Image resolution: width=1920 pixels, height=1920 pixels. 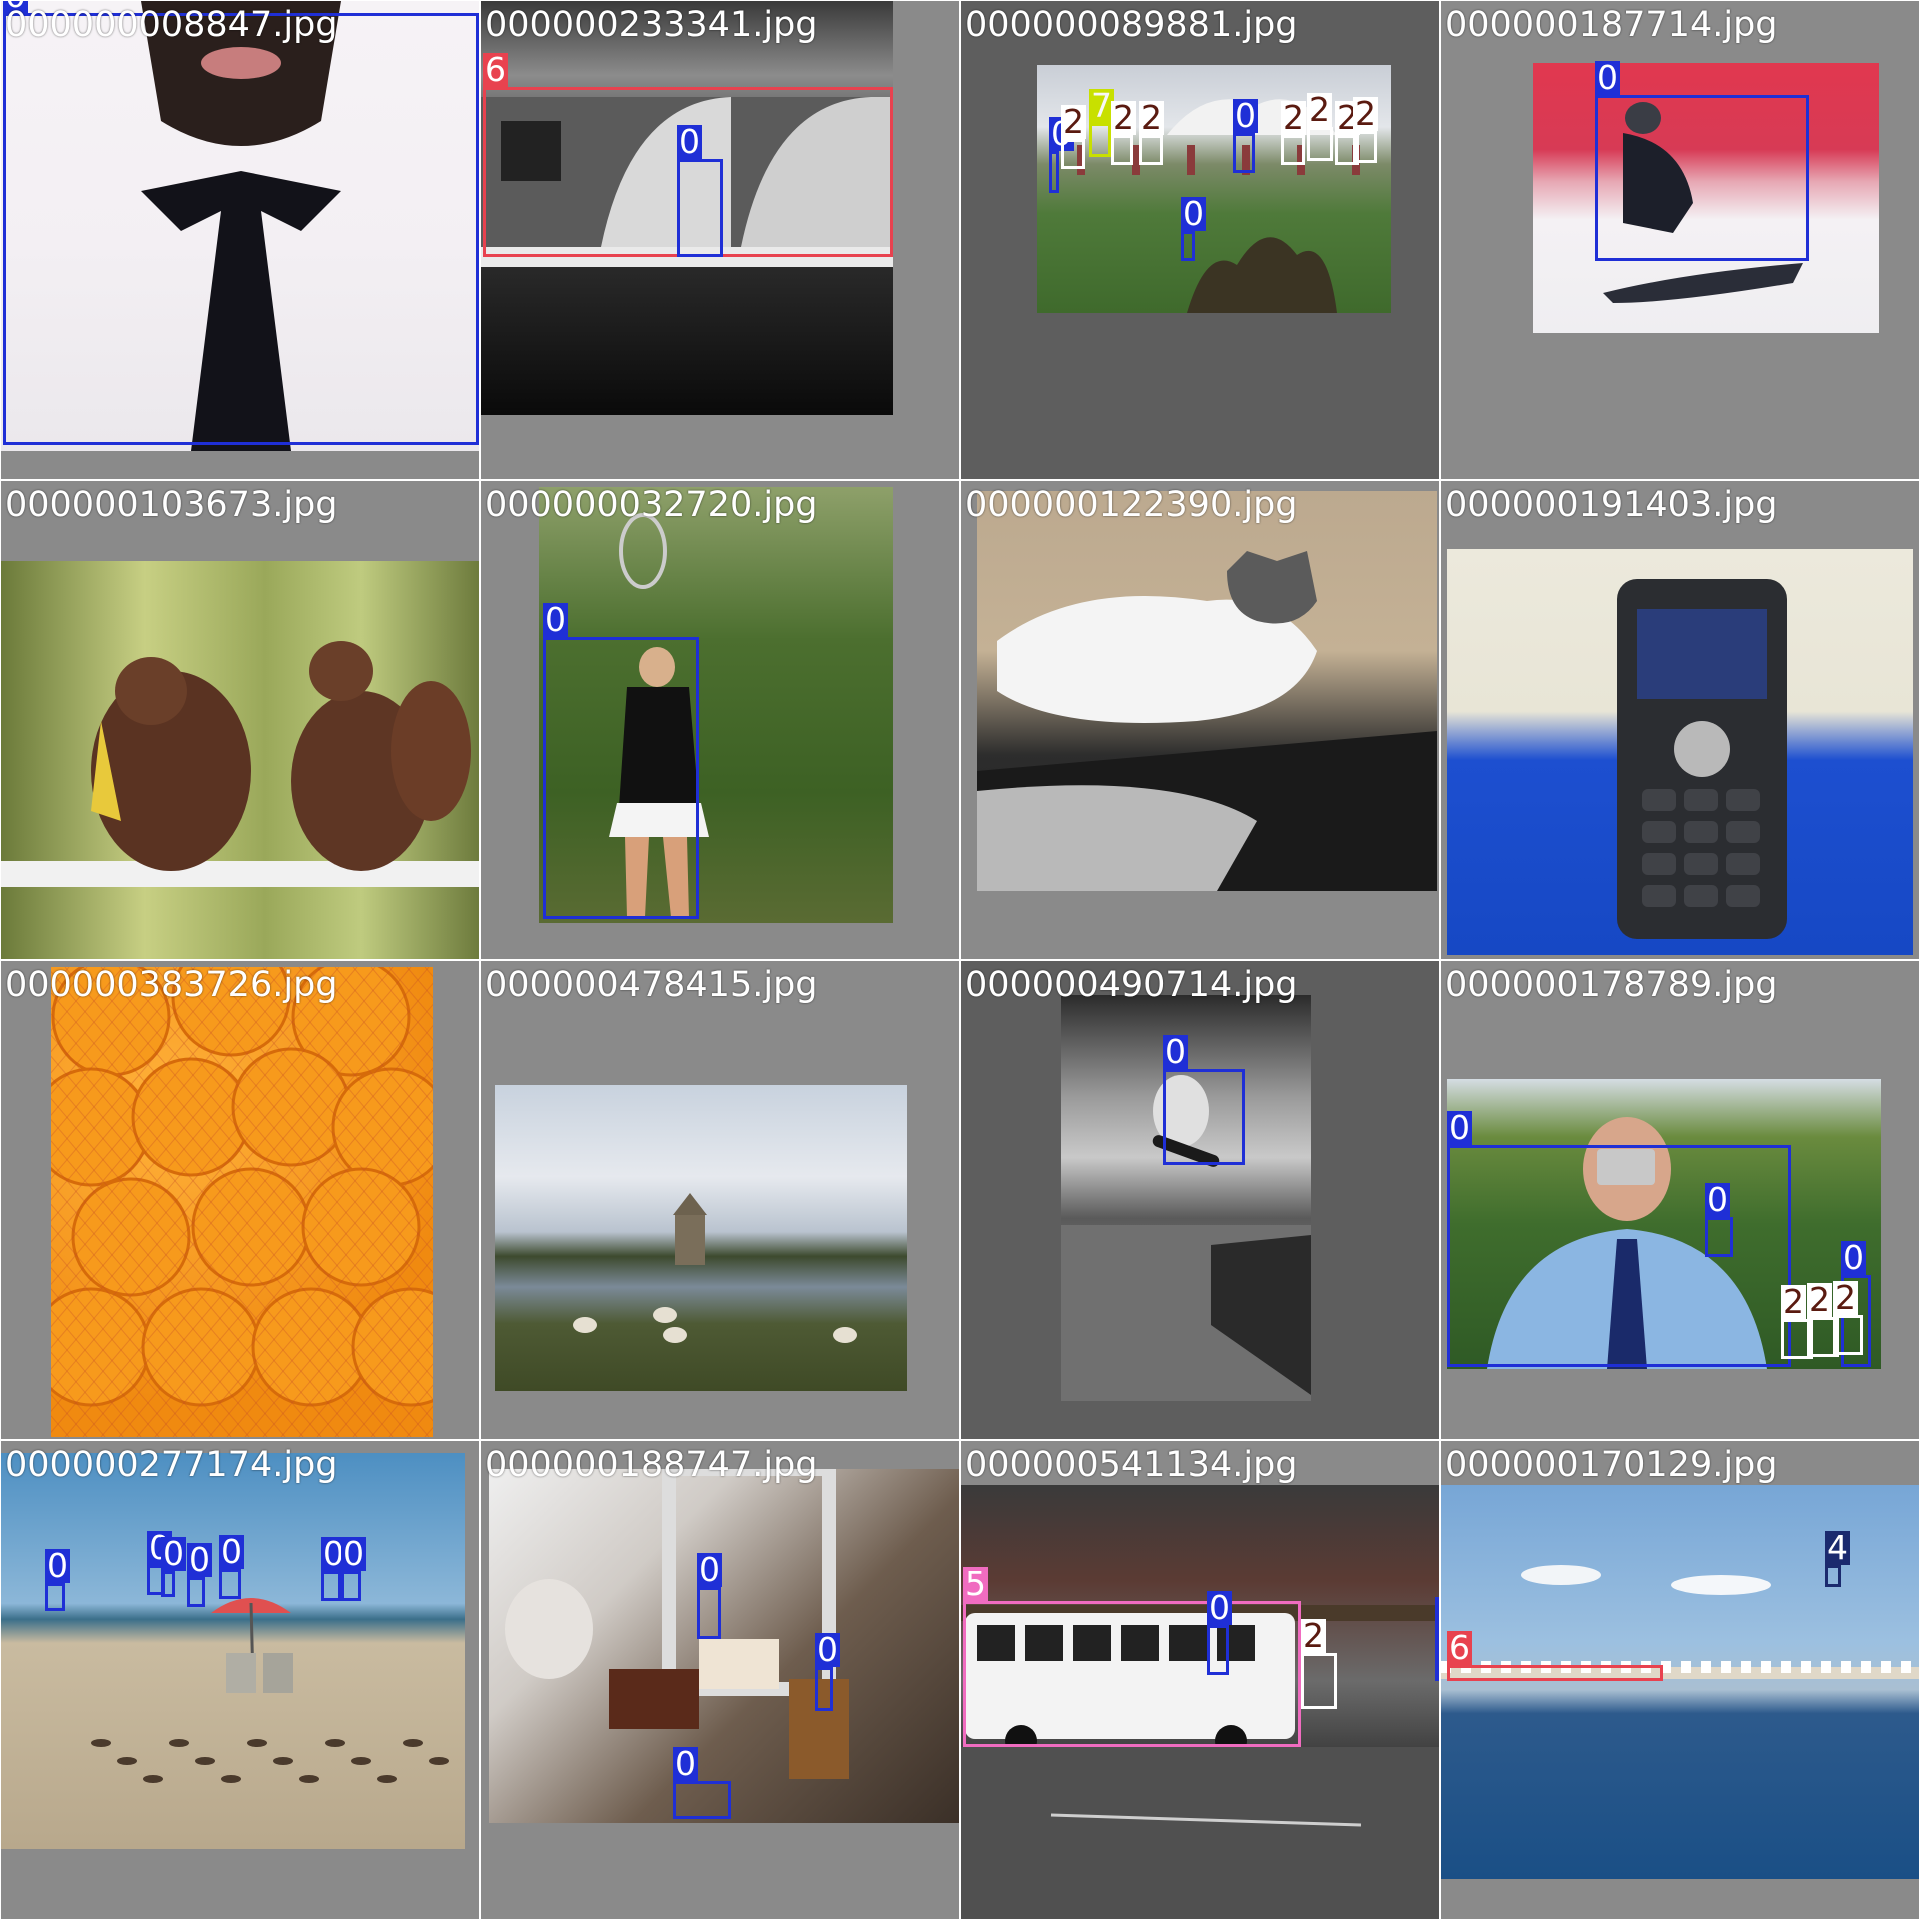 What do you see at coordinates (651, 505) in the screenshot?
I see `image-filename: 000000032720.jpg` at bounding box center [651, 505].